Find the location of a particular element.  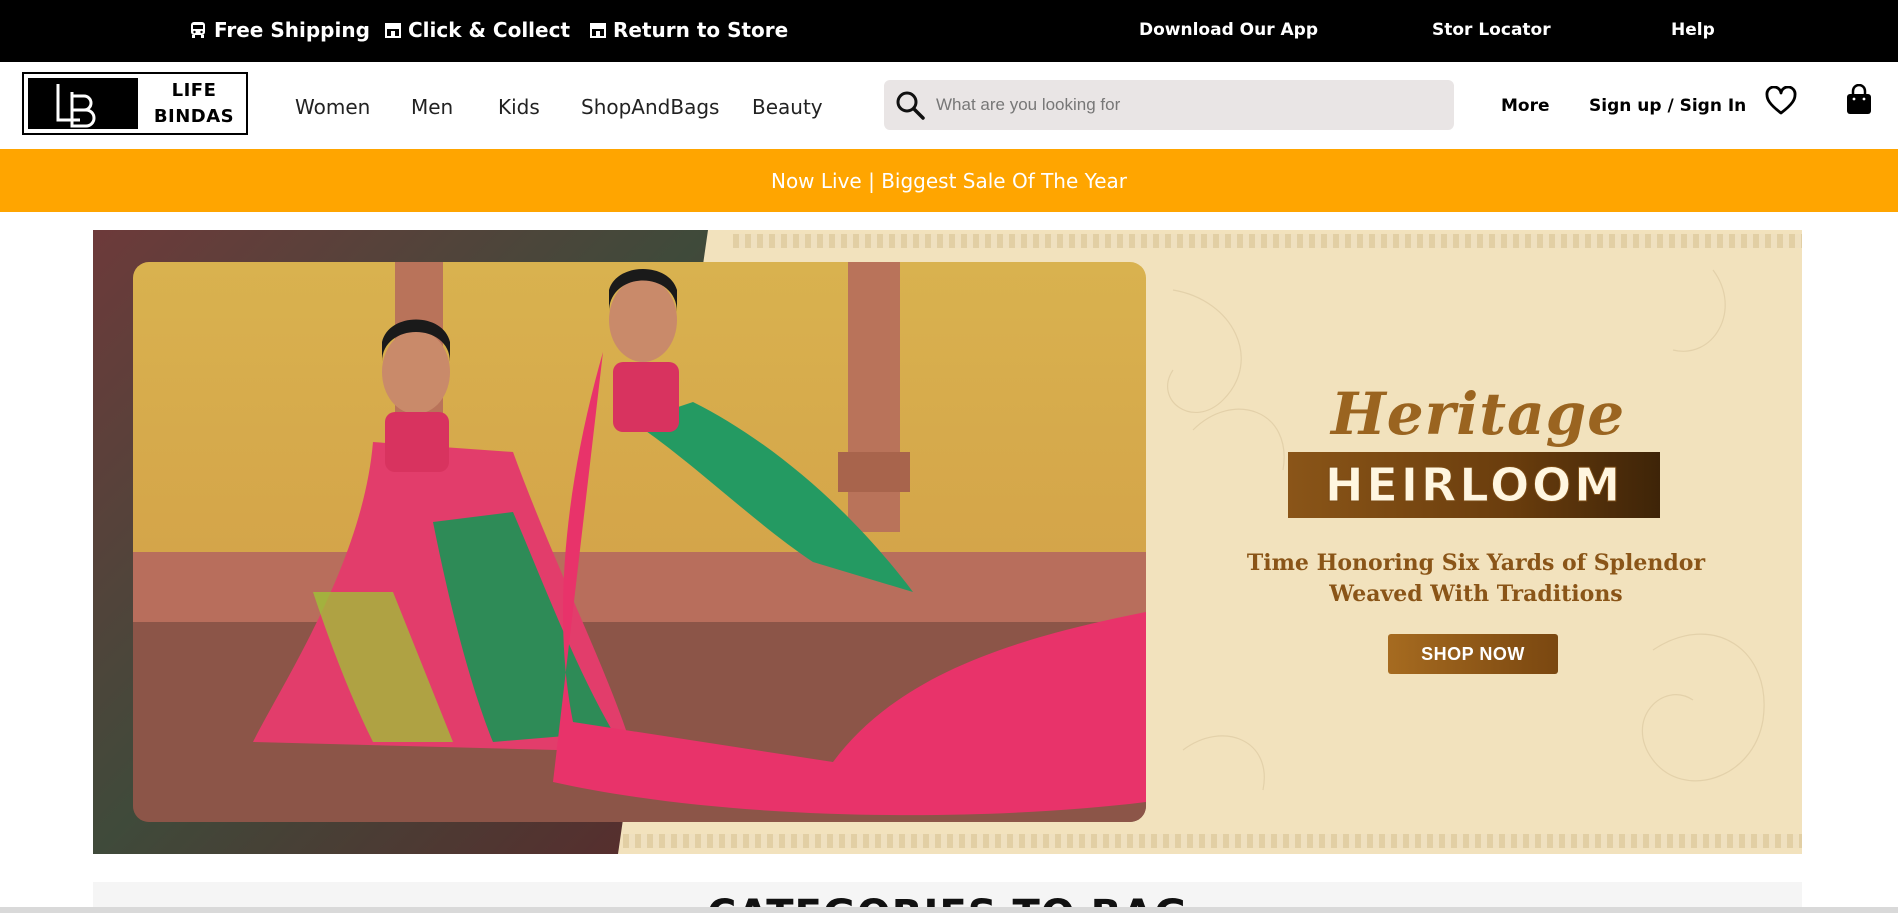

search-input is located at coordinates (1186, 105).